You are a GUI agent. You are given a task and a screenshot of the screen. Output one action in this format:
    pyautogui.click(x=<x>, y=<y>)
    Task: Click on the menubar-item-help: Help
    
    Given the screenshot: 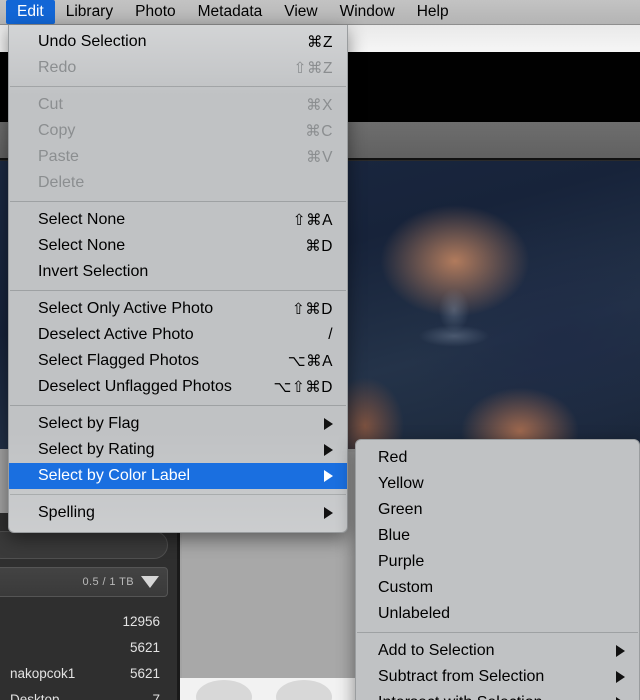 What is the action you would take?
    pyautogui.click(x=433, y=12)
    